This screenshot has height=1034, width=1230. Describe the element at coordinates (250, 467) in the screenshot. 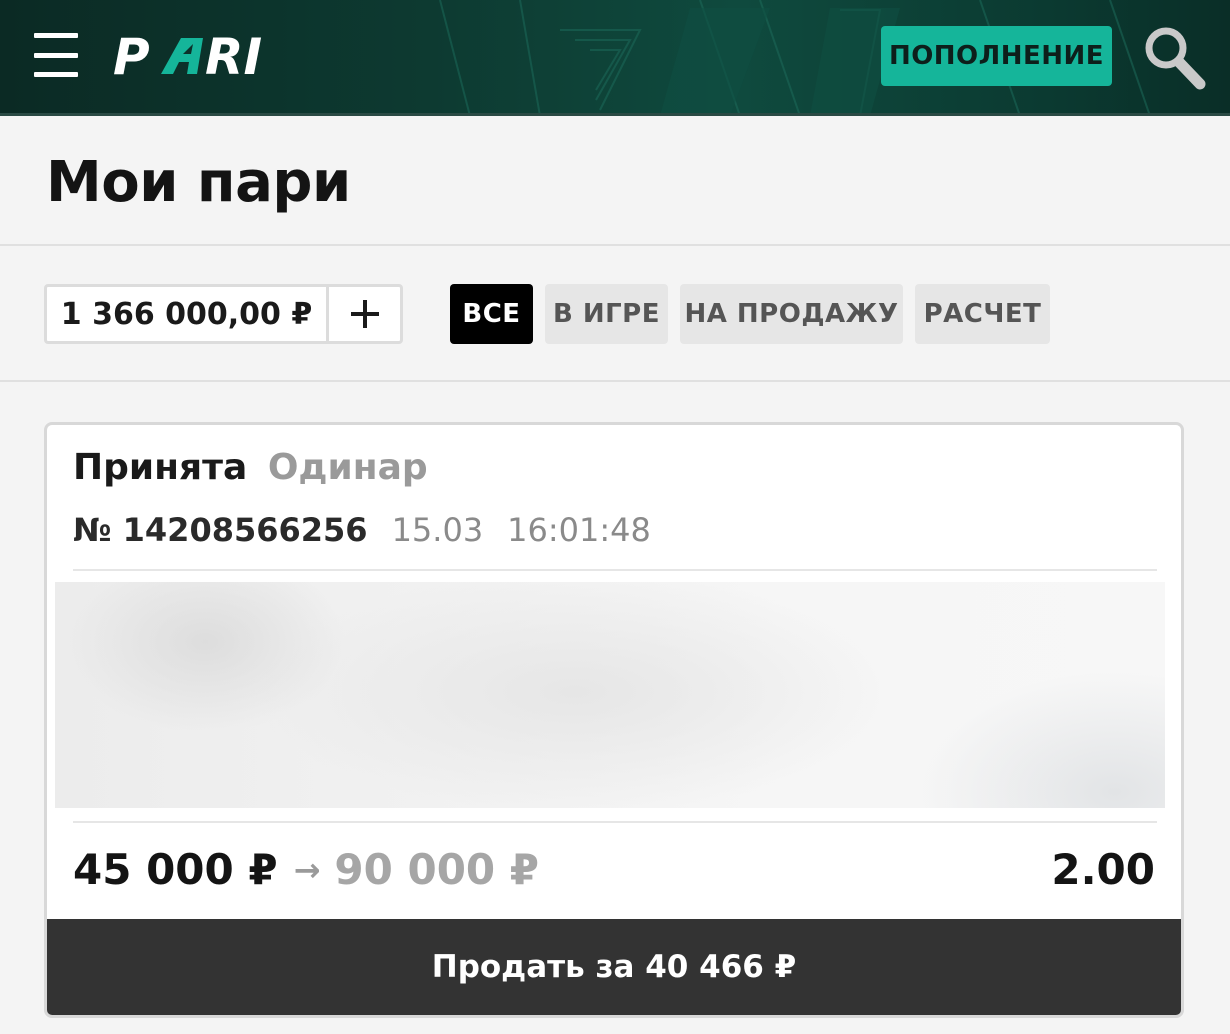

I see `bet-header: Принята Одинар` at that location.